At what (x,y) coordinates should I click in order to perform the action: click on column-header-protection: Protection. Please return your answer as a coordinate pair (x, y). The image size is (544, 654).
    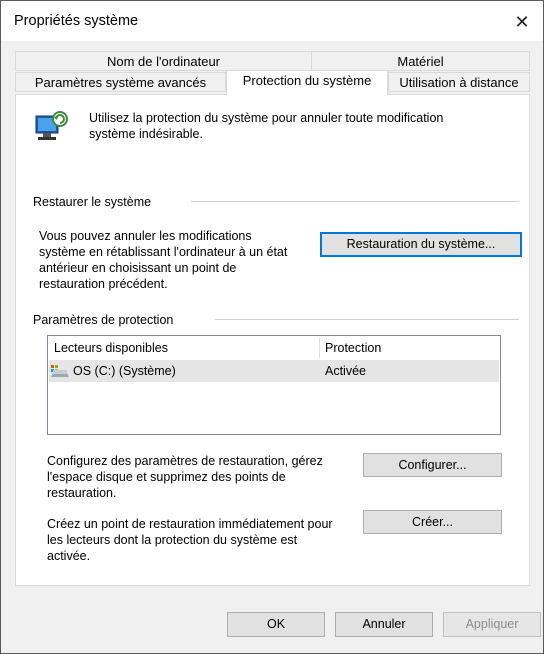
    Looking at the image, I should click on (353, 348).